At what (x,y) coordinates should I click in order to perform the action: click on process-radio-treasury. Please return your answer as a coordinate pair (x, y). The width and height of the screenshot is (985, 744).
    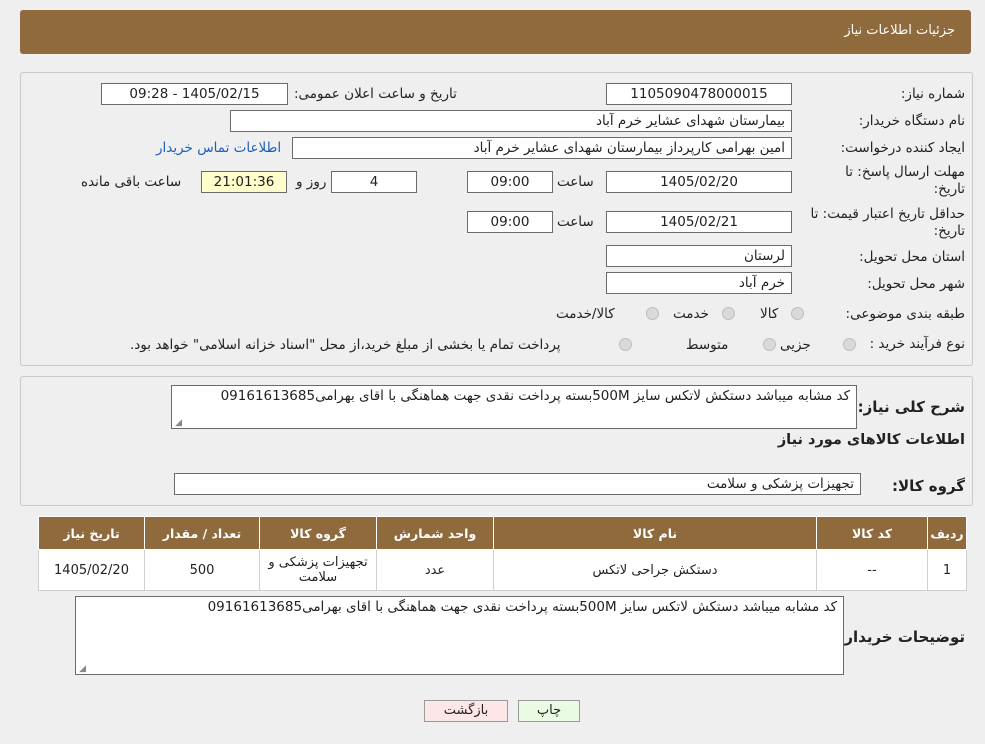
    Looking at the image, I should click on (625, 344).